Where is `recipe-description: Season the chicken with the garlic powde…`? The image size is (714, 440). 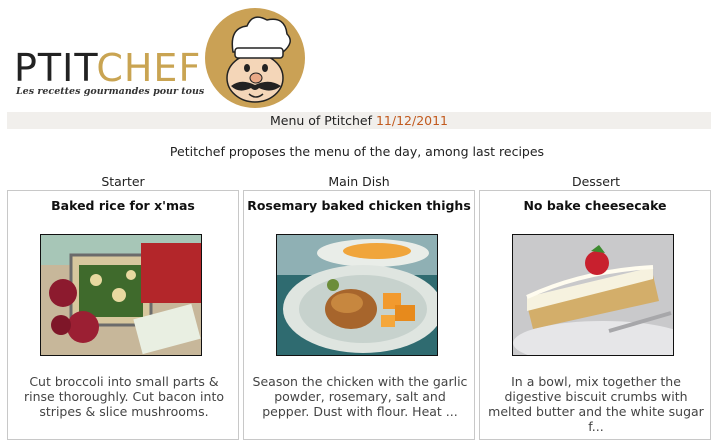 recipe-description: Season the chicken with the garlic powde… is located at coordinates (360, 396).